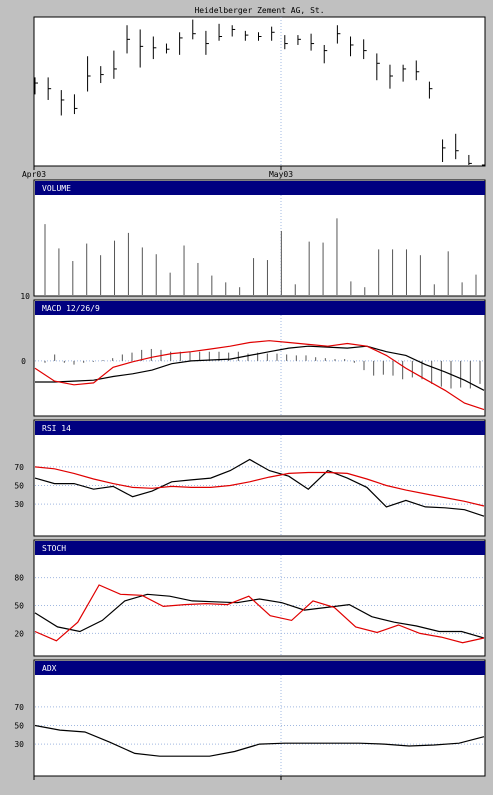 Image resolution: width=493 pixels, height=795 pixels. I want to click on volume-header-bar, so click(260, 188).